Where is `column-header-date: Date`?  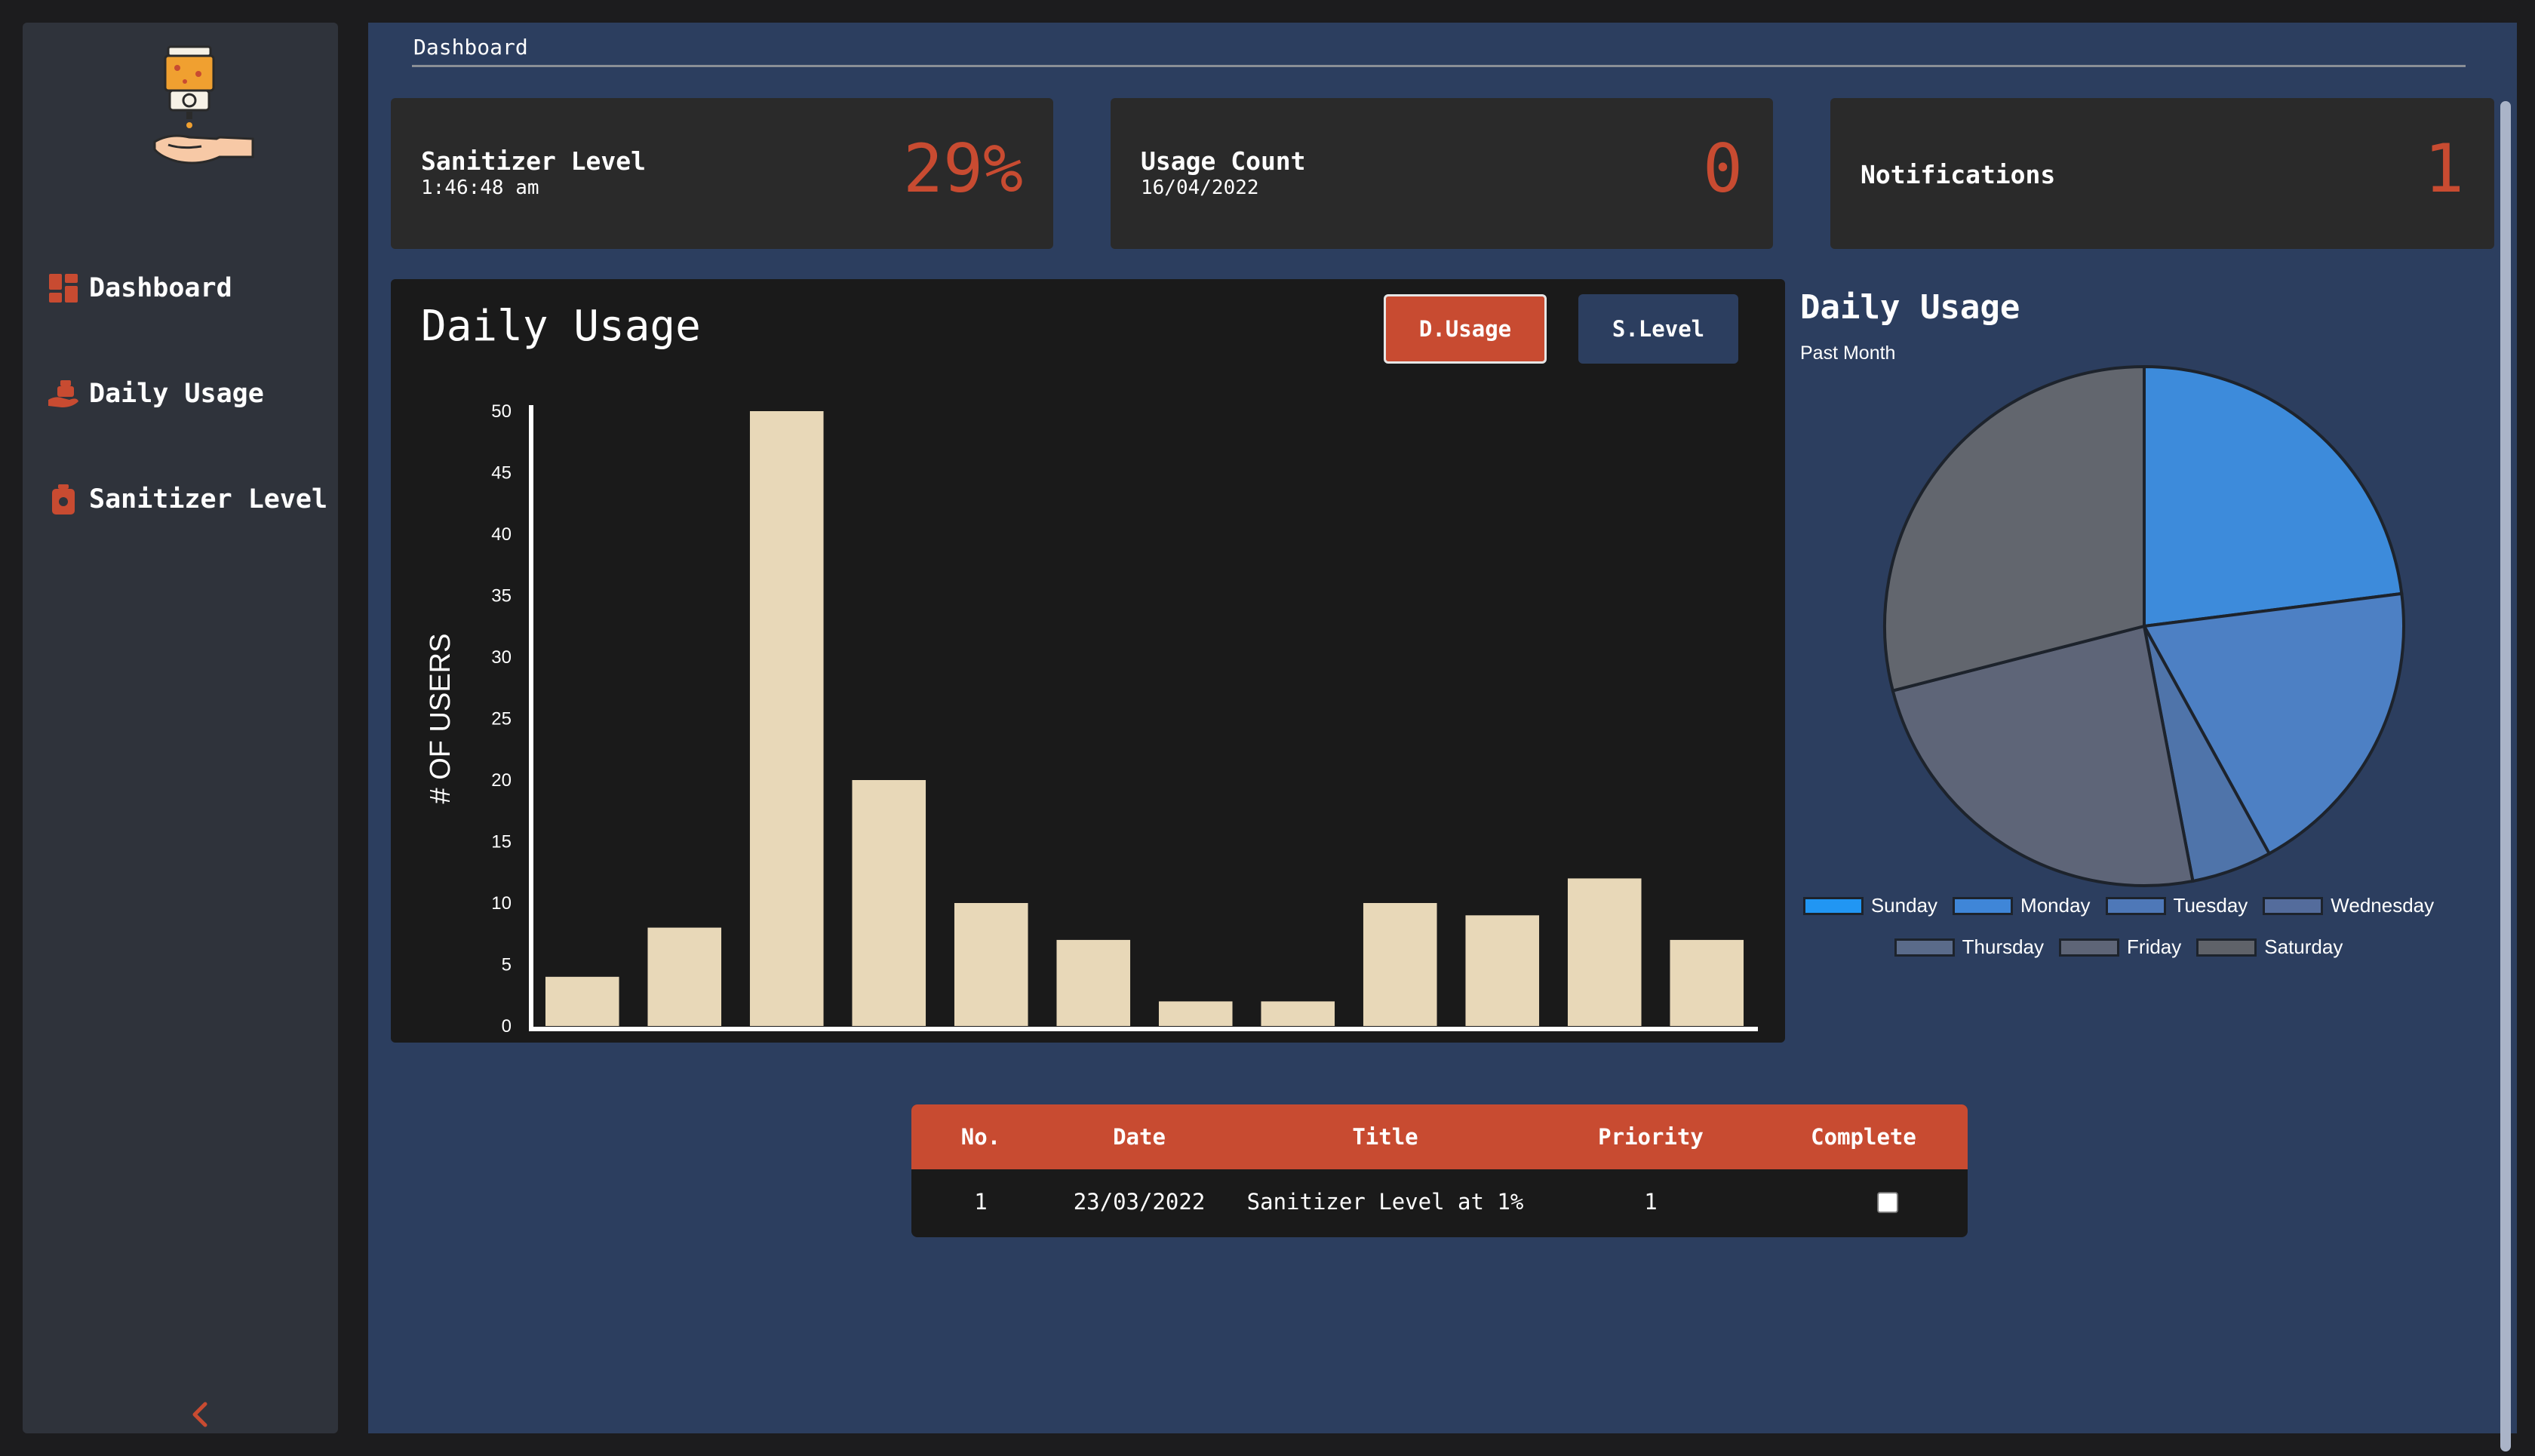
column-header-date: Date is located at coordinates (1139, 1137).